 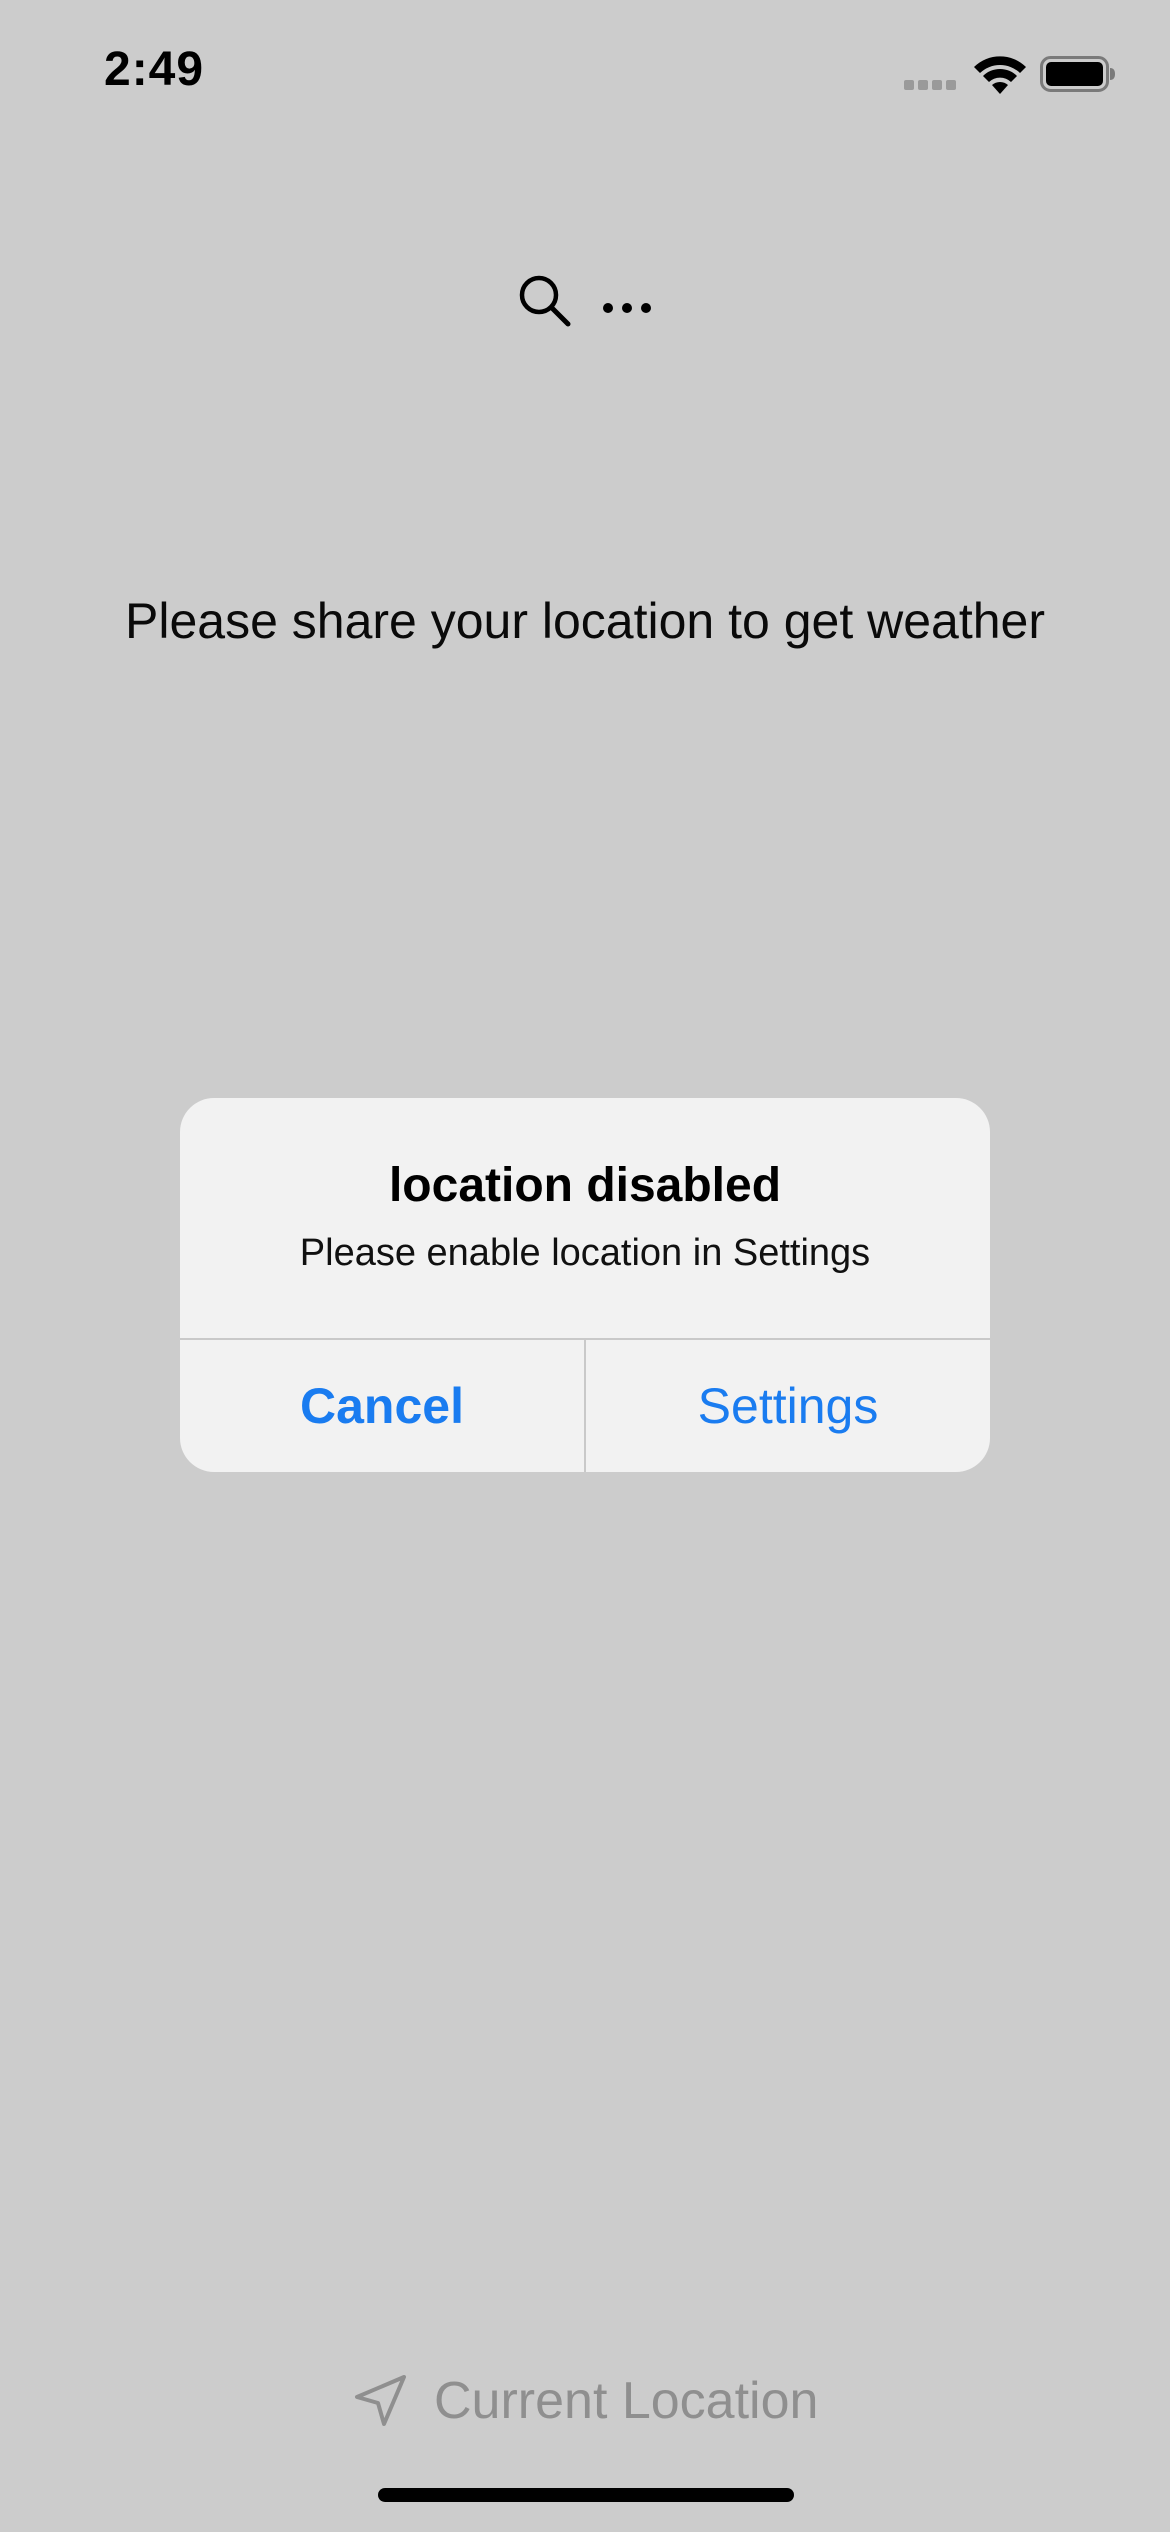 What do you see at coordinates (586, 2495) in the screenshot?
I see `home-indicator` at bounding box center [586, 2495].